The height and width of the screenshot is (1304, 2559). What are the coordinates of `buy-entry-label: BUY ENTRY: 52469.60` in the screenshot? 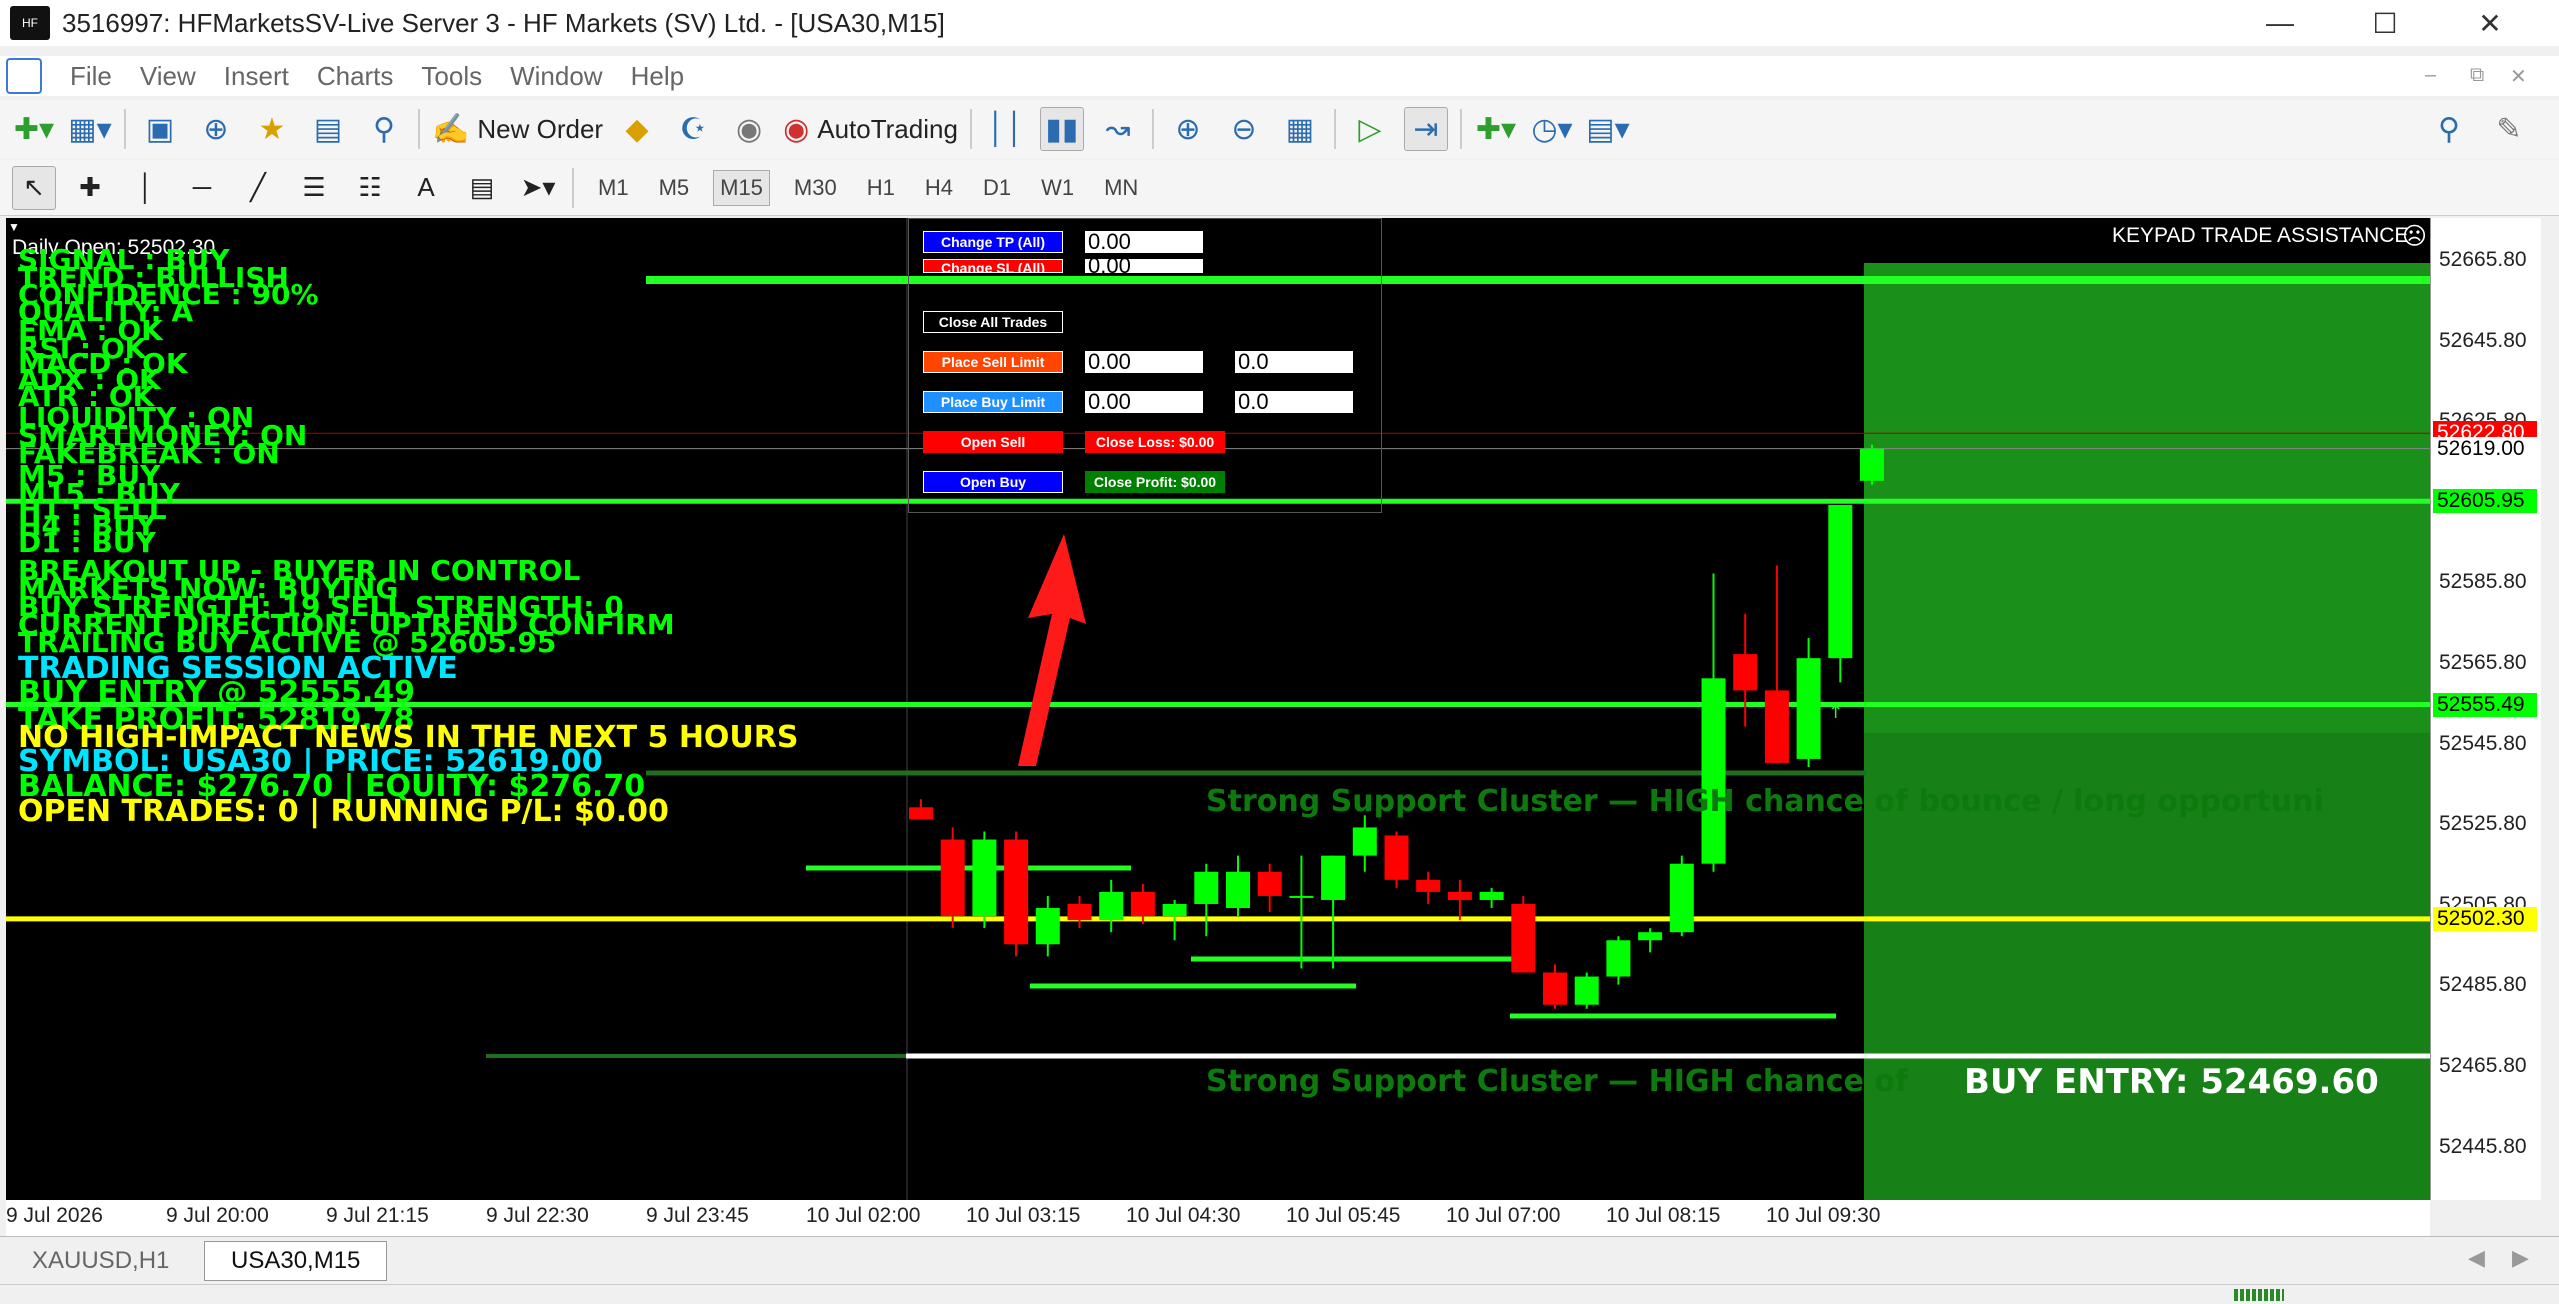 It's located at (2171, 1082).